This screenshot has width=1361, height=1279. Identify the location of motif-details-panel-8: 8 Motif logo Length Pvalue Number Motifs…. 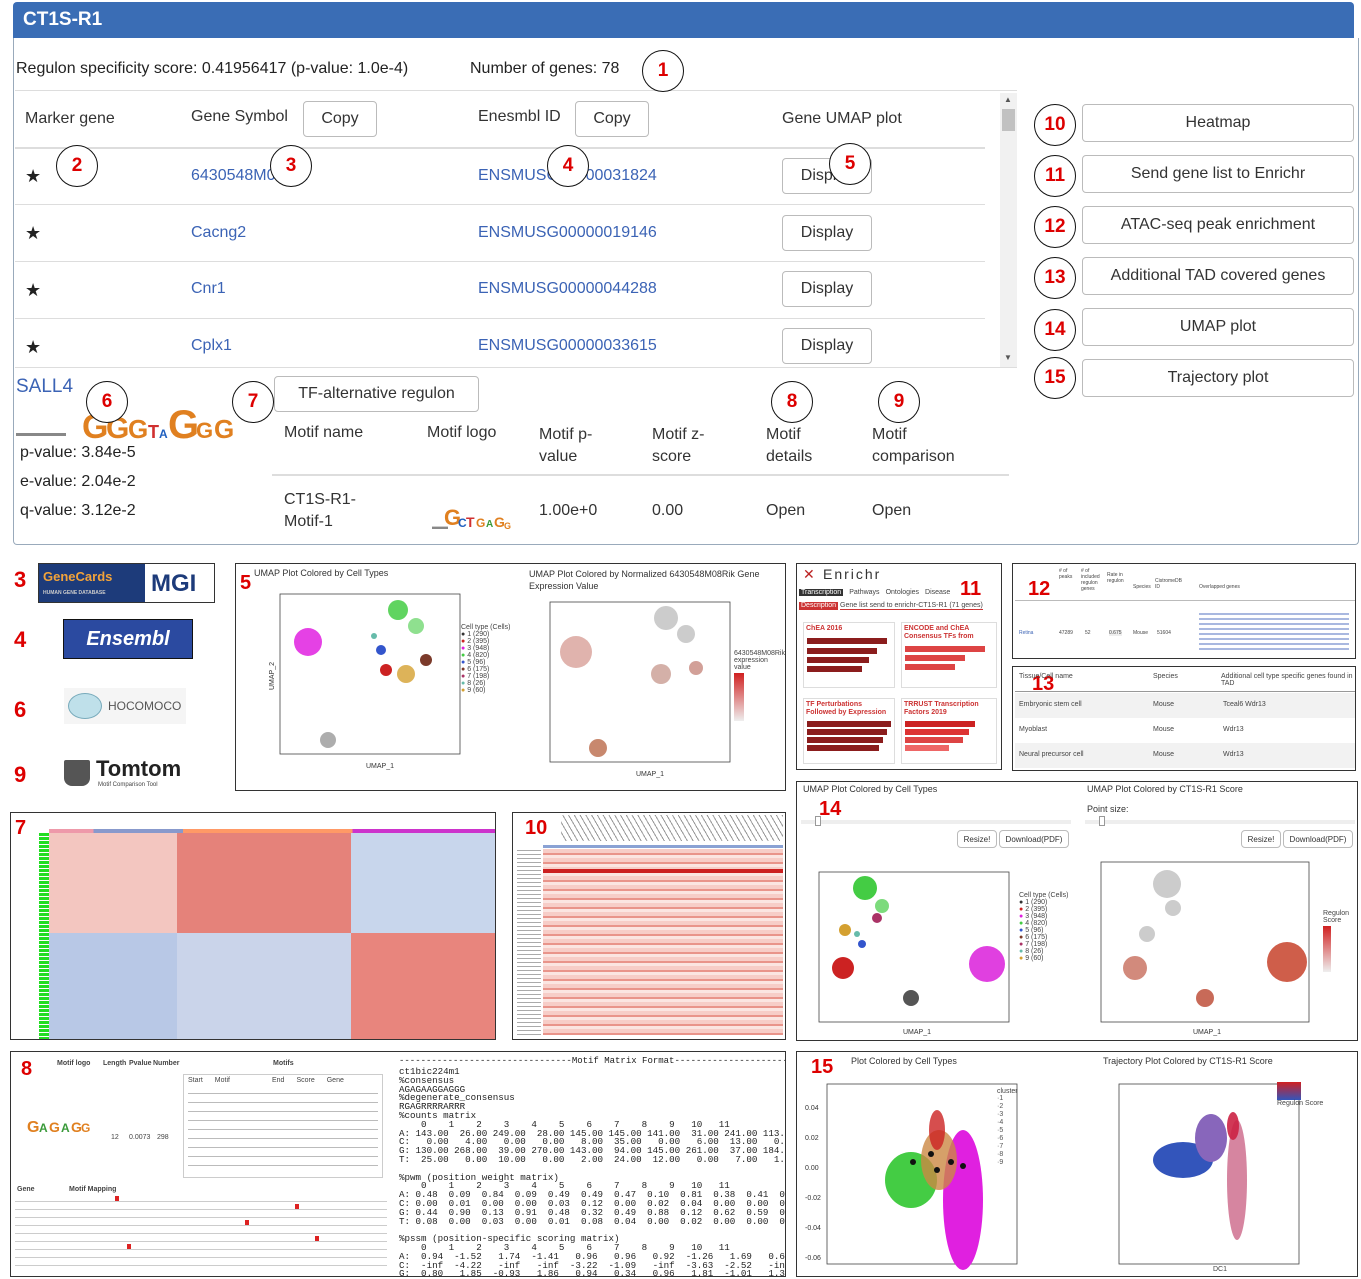
(398, 1164).